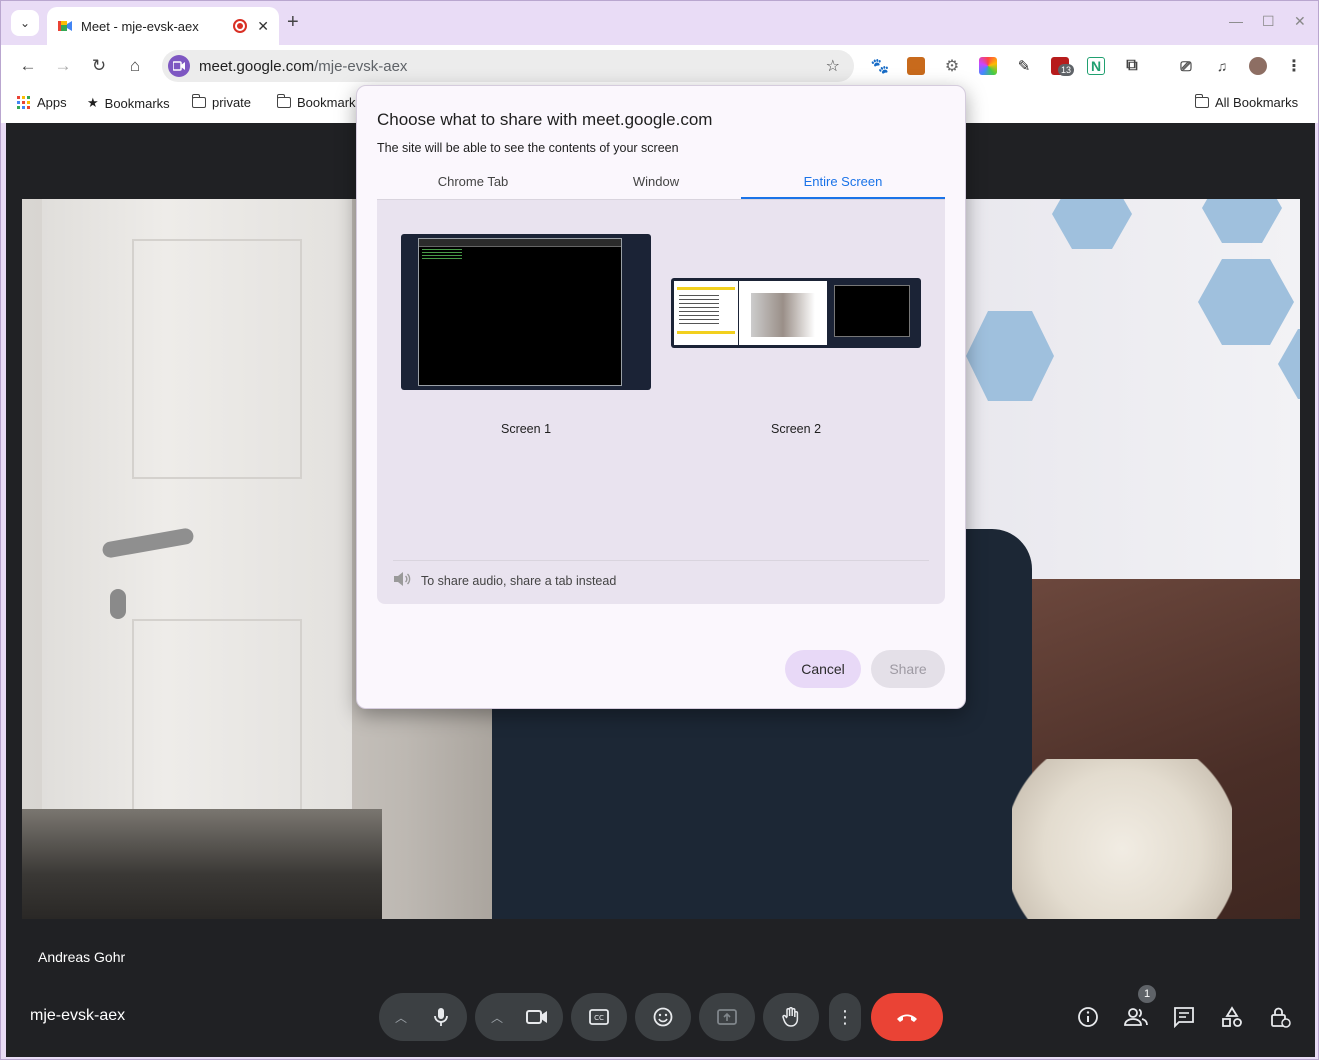 This screenshot has width=1319, height=1060. What do you see at coordinates (796, 429) in the screenshot?
I see `screen-2-label: Screen 2` at bounding box center [796, 429].